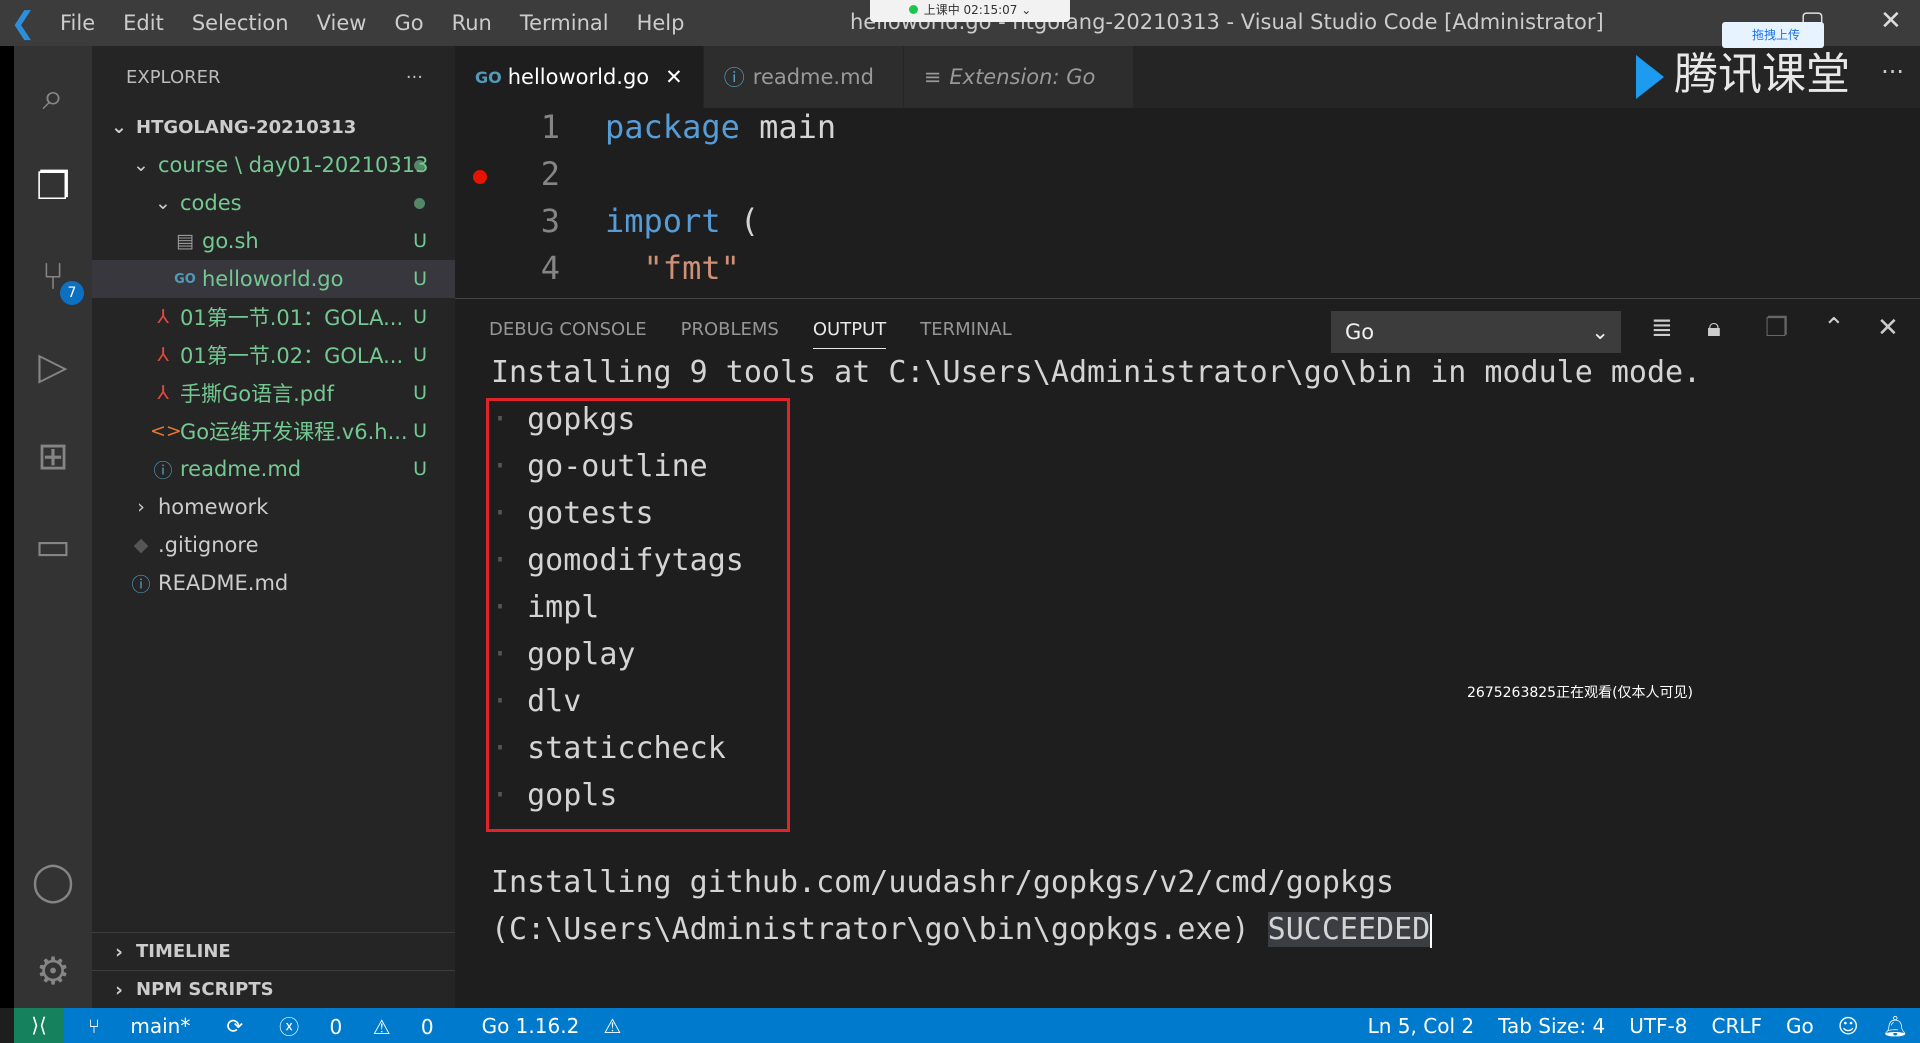 This screenshot has height=1043, width=1920. What do you see at coordinates (564, 23) in the screenshot?
I see `menu-terminal: Terminal` at bounding box center [564, 23].